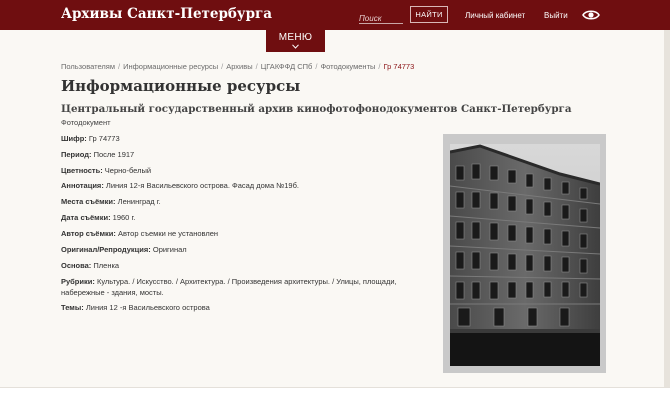 Image resolution: width=670 pixels, height=405 pixels. What do you see at coordinates (246, 170) in the screenshot?
I see `field-color: Цветность: Черно-белый` at bounding box center [246, 170].